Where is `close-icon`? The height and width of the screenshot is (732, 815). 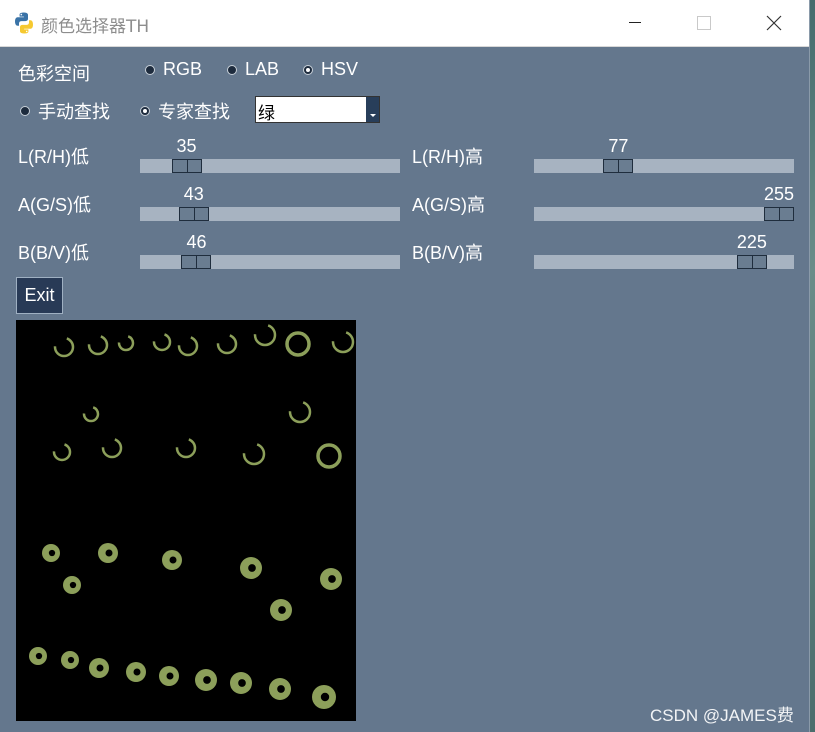
close-icon is located at coordinates (774, 23).